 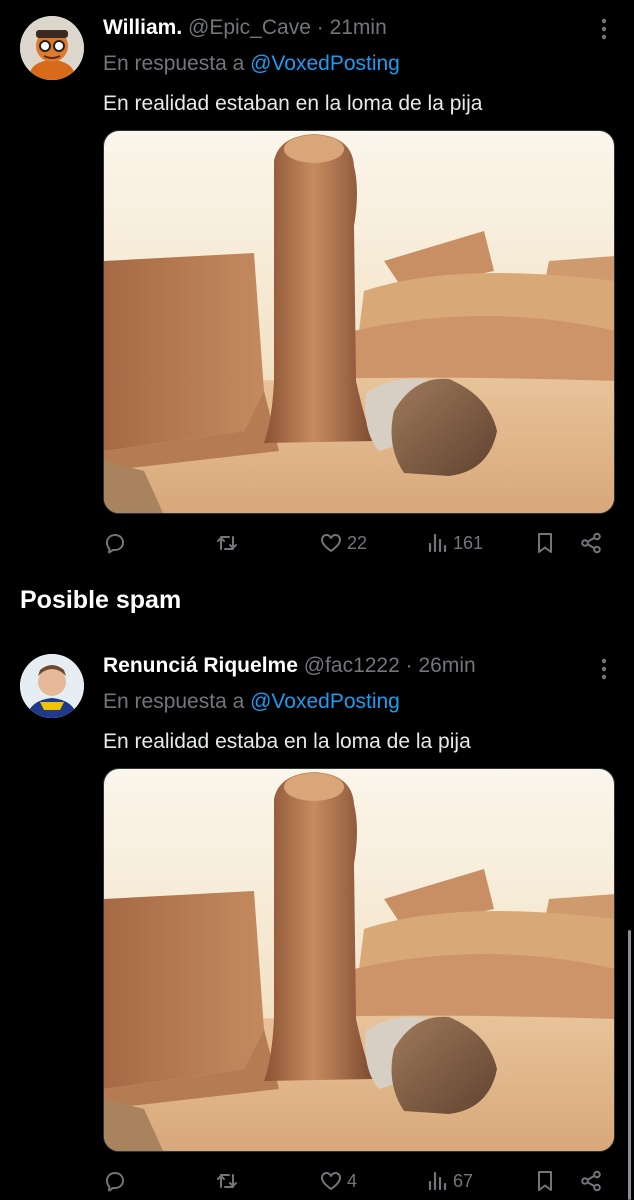 I want to click on views-button: 67, so click(x=449, y=1181).